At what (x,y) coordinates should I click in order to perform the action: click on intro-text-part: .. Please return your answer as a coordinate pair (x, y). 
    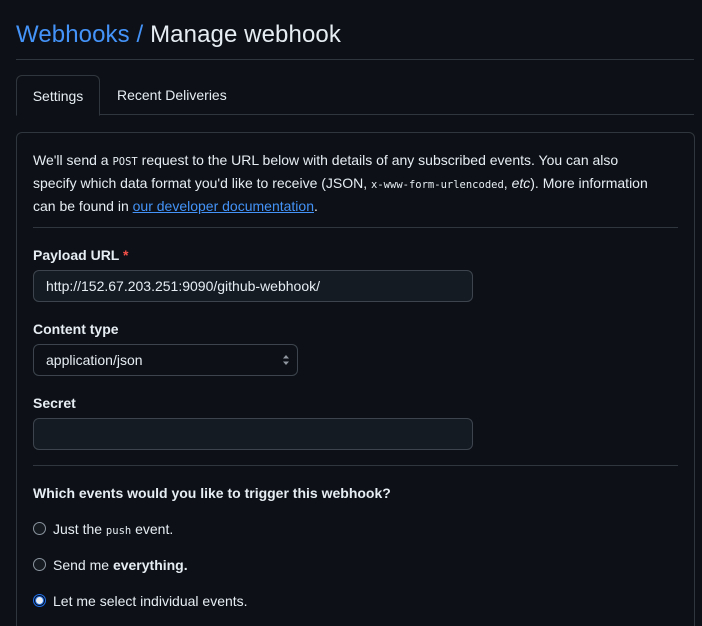
    Looking at the image, I should click on (315, 206).